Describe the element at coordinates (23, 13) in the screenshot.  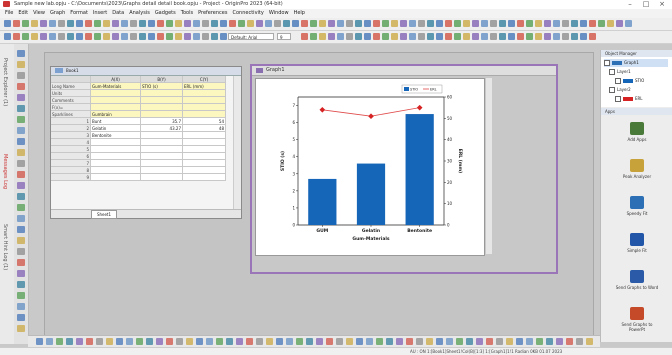
I see `menu-edit: Edit` at that location.